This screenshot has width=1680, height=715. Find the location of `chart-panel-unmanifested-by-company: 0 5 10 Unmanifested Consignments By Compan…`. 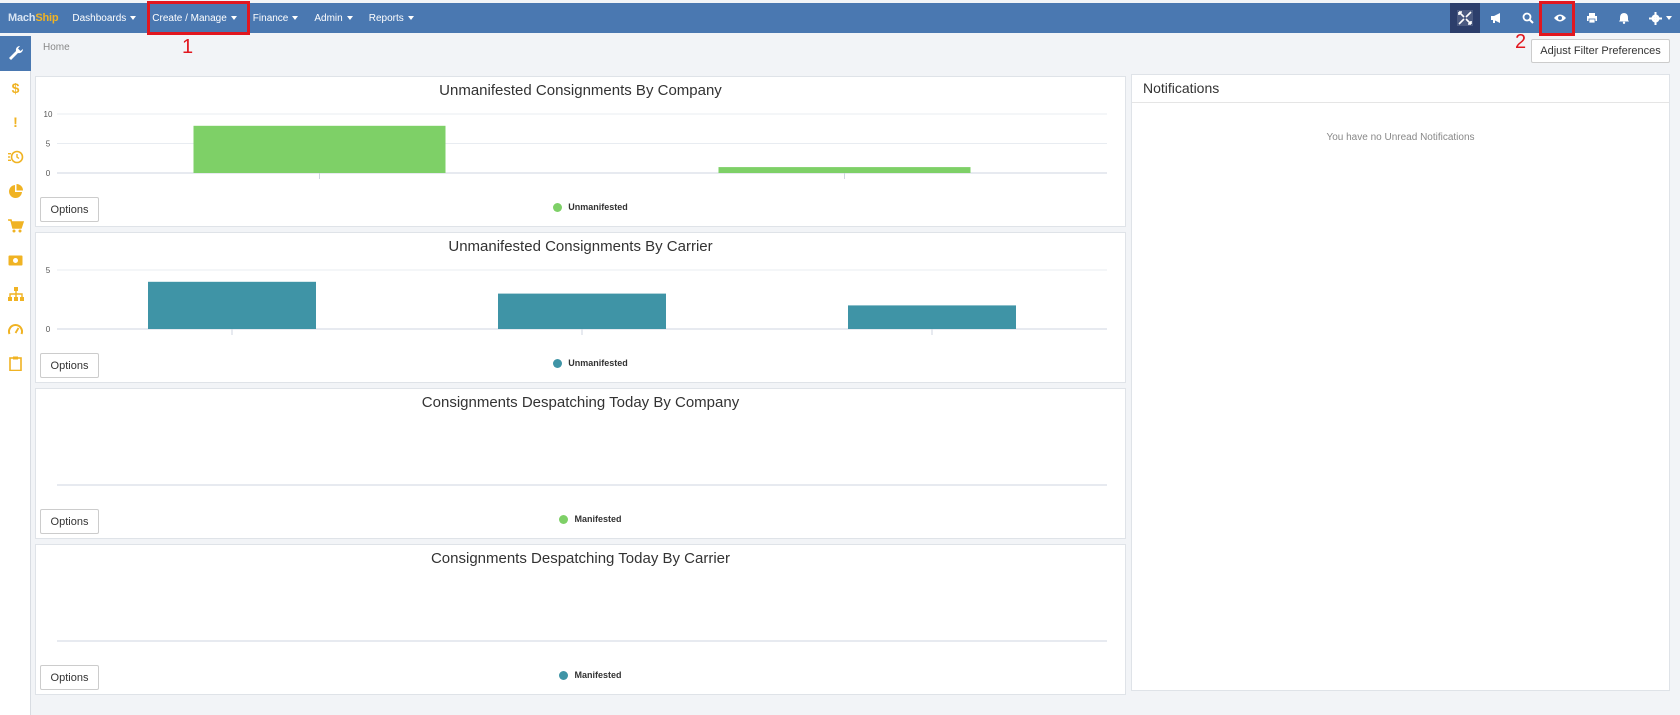

chart-panel-unmanifested-by-company: 0 5 10 Unmanifested Consignments By Compan… is located at coordinates (580, 151).